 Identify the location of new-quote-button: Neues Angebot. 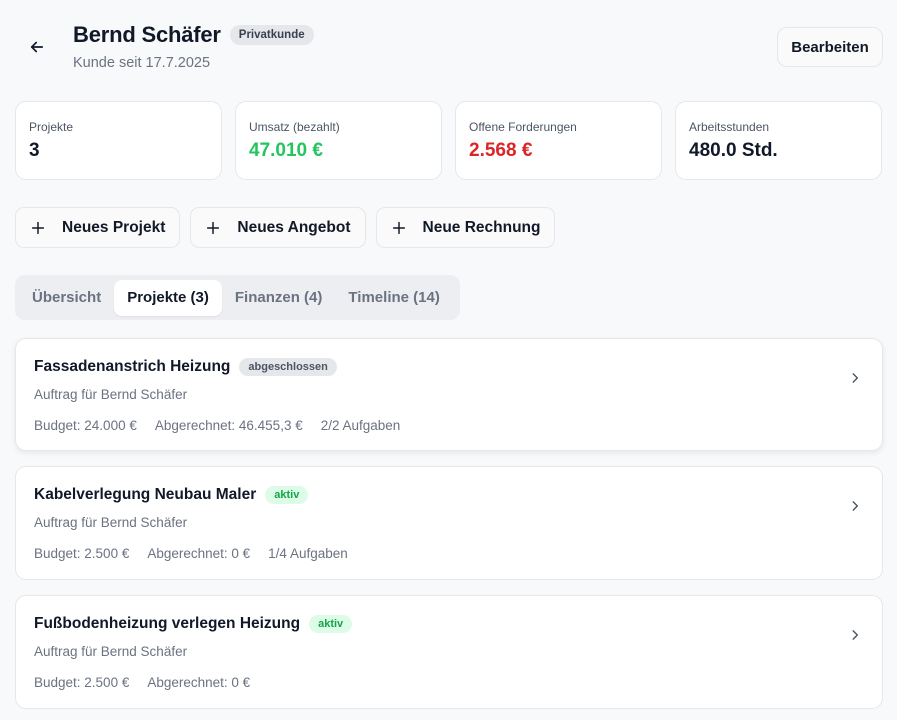
(278, 227).